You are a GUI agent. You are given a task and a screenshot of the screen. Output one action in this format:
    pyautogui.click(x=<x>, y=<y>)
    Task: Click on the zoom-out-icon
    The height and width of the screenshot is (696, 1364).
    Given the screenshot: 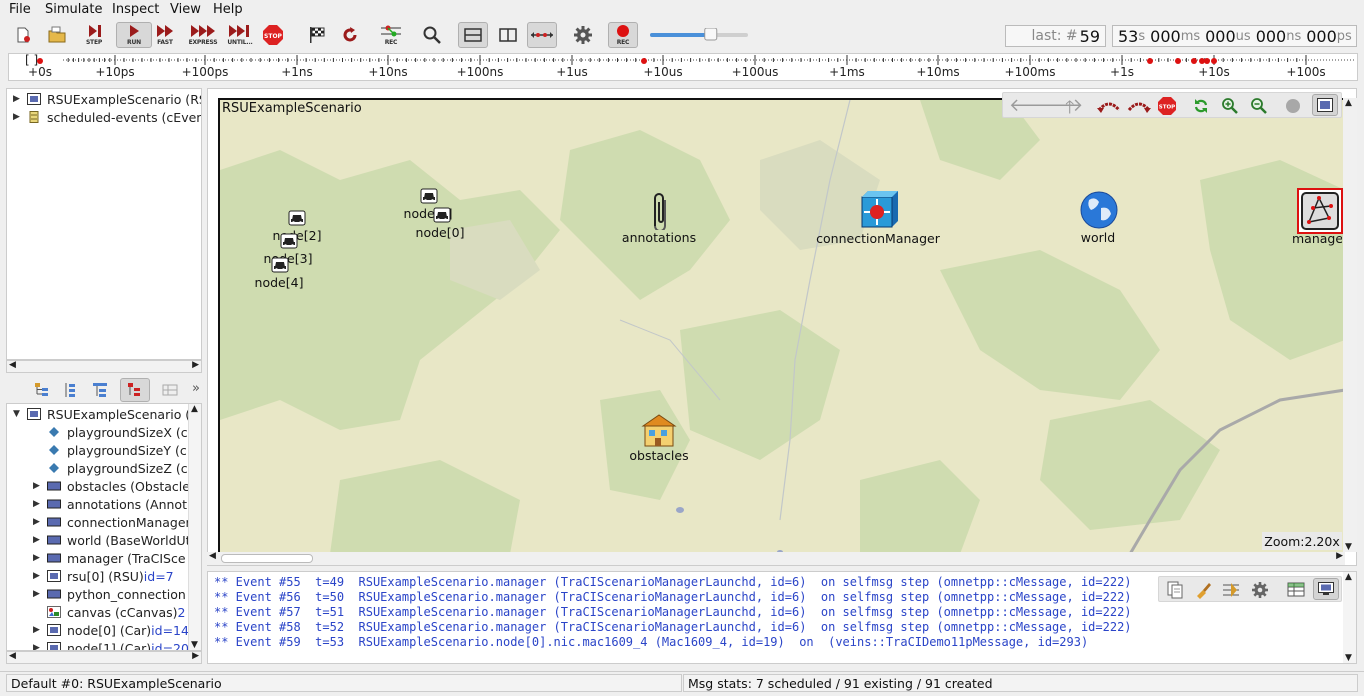 What is the action you would take?
    pyautogui.click(x=1259, y=106)
    